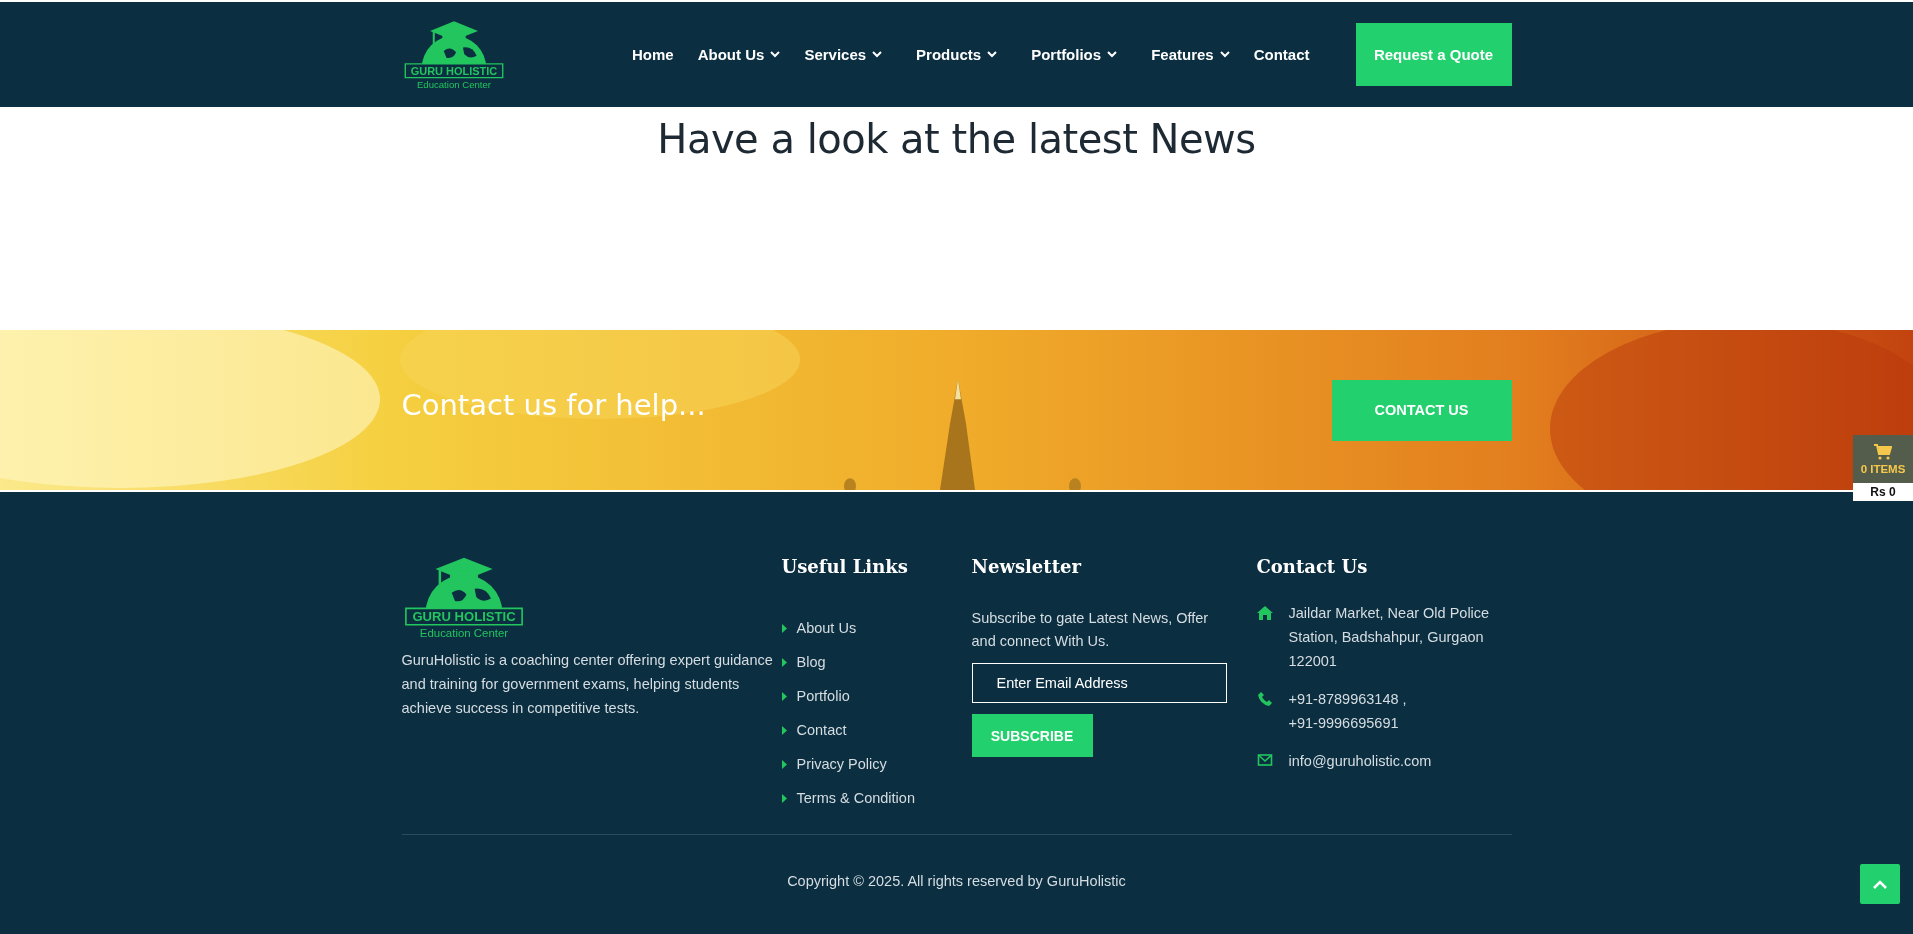  I want to click on nav-link: Features, so click(1190, 54).